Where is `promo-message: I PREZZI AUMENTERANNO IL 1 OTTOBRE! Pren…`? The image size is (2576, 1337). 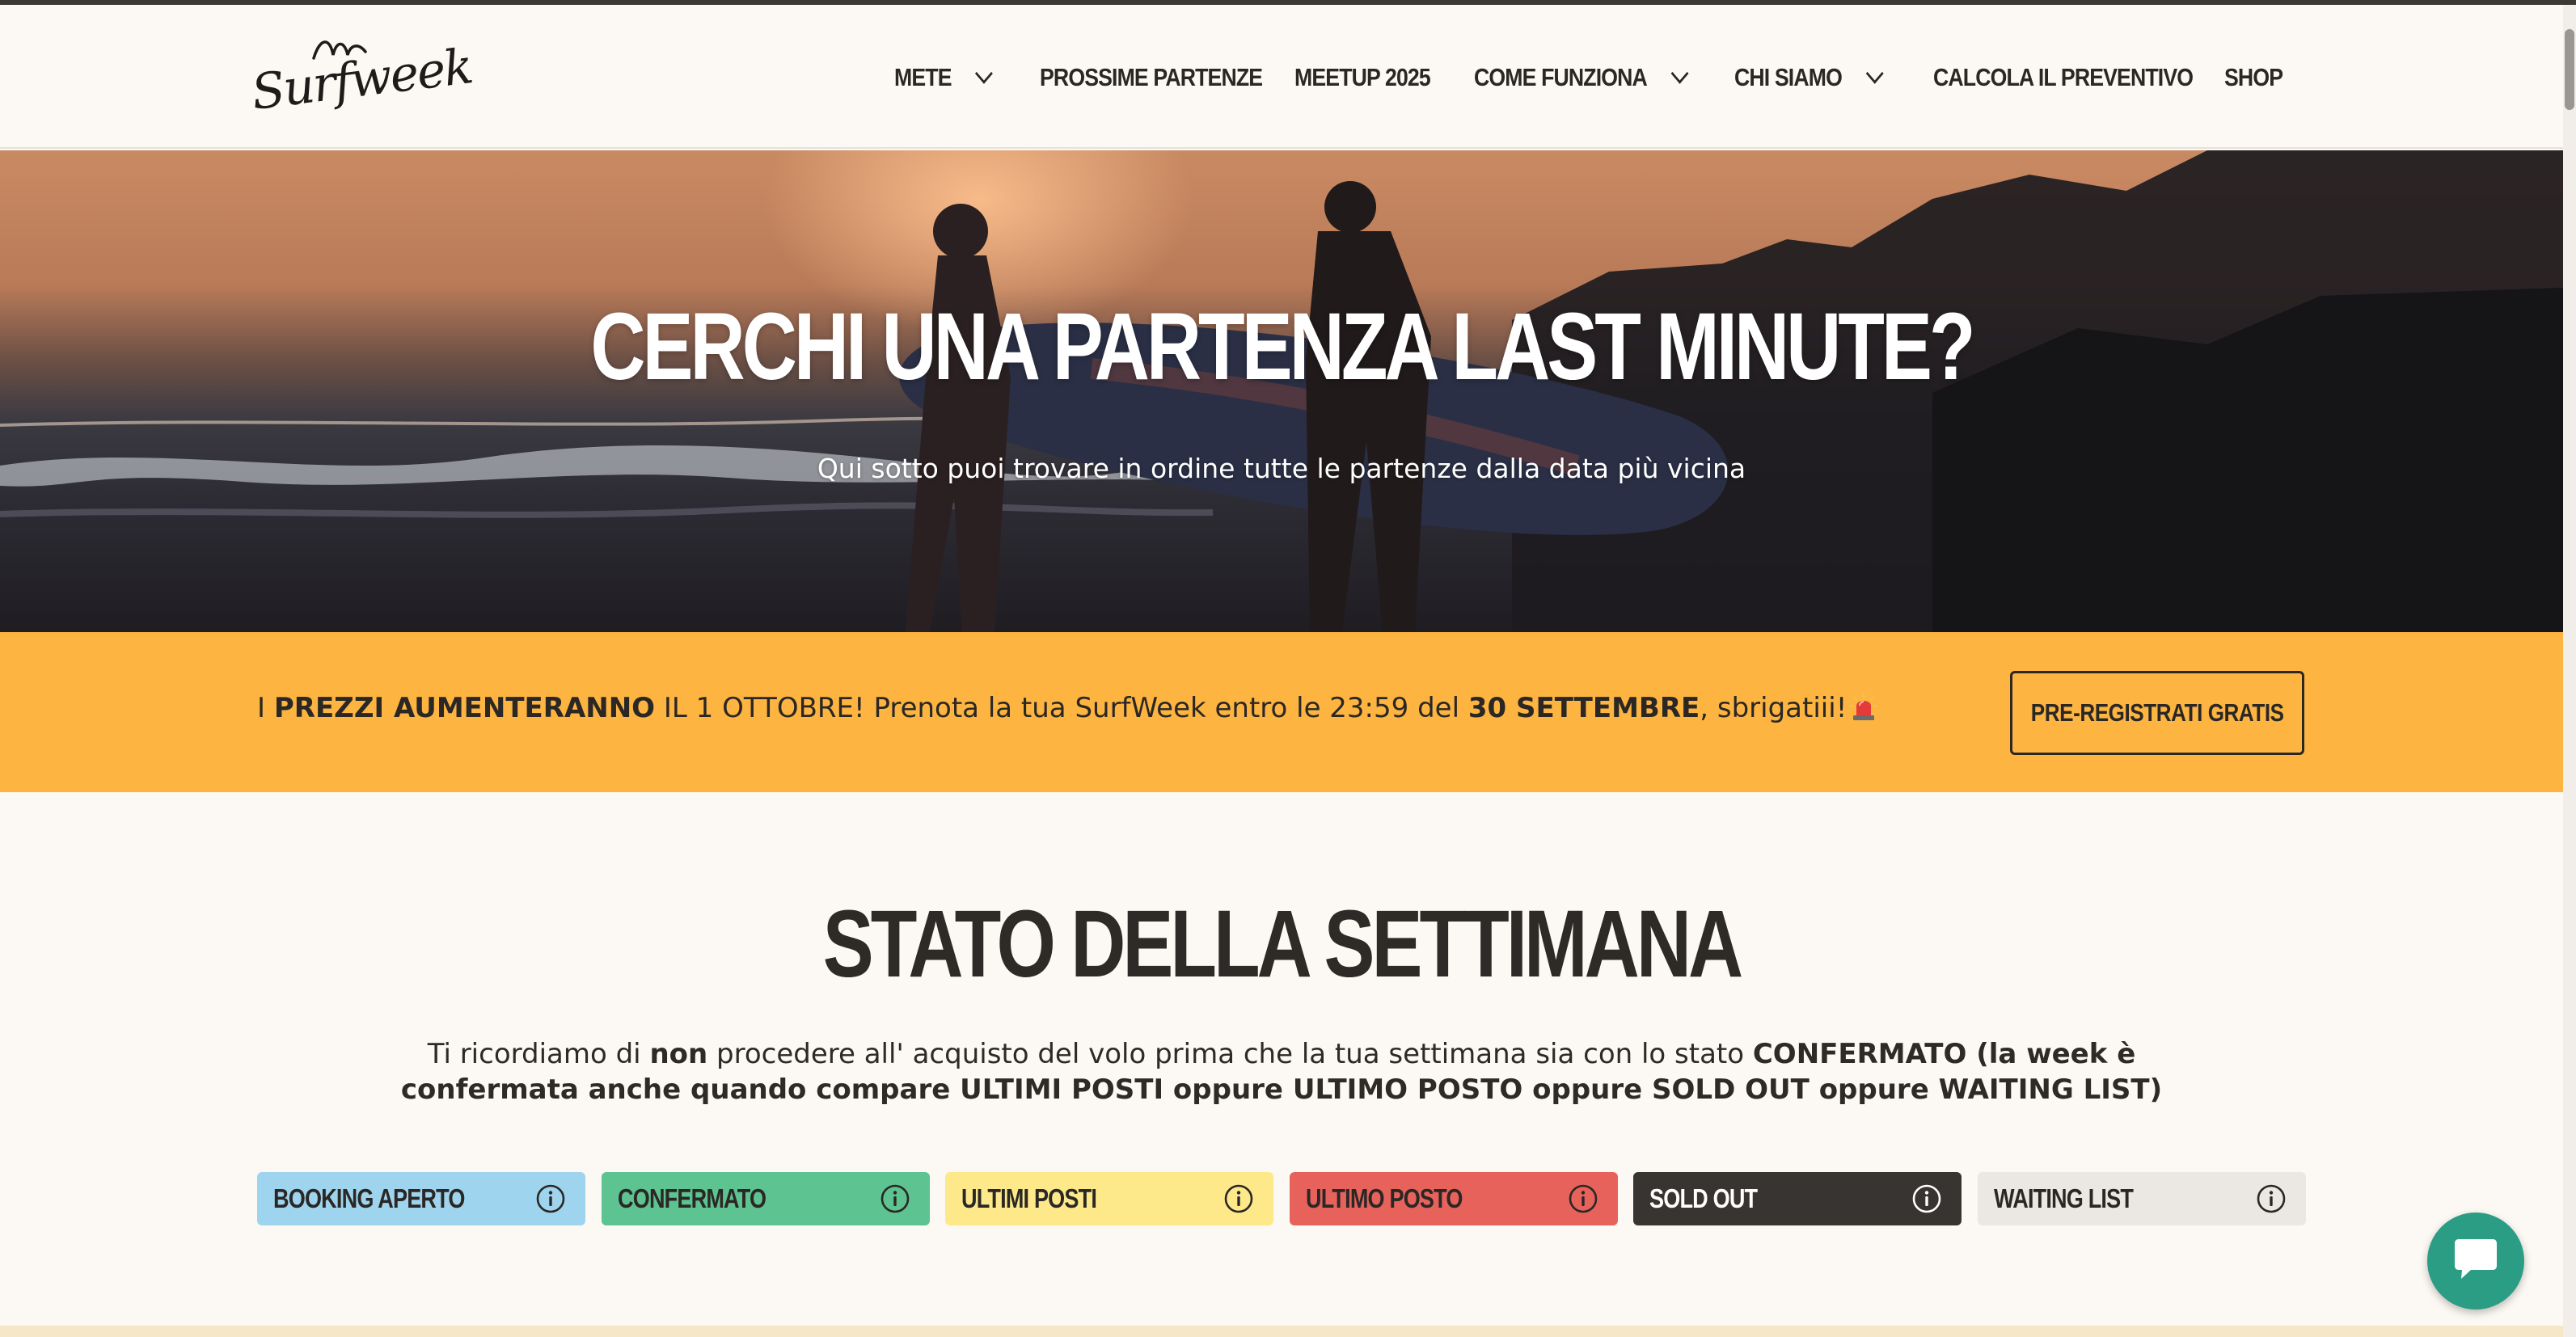
promo-message: I PREZZI AUMENTERANNO IL 1 OTTOBRE! Pren… is located at coordinates (1067, 708).